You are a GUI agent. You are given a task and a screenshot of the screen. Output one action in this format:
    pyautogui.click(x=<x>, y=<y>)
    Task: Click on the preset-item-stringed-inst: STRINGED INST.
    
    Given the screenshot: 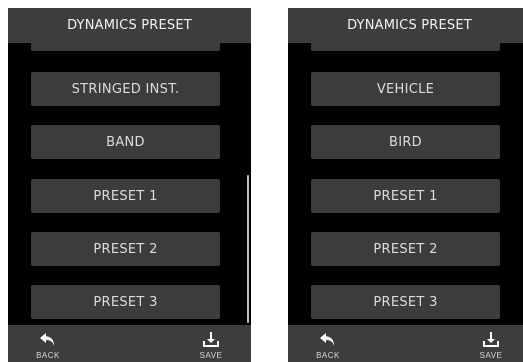 What is the action you would take?
    pyautogui.click(x=125, y=89)
    